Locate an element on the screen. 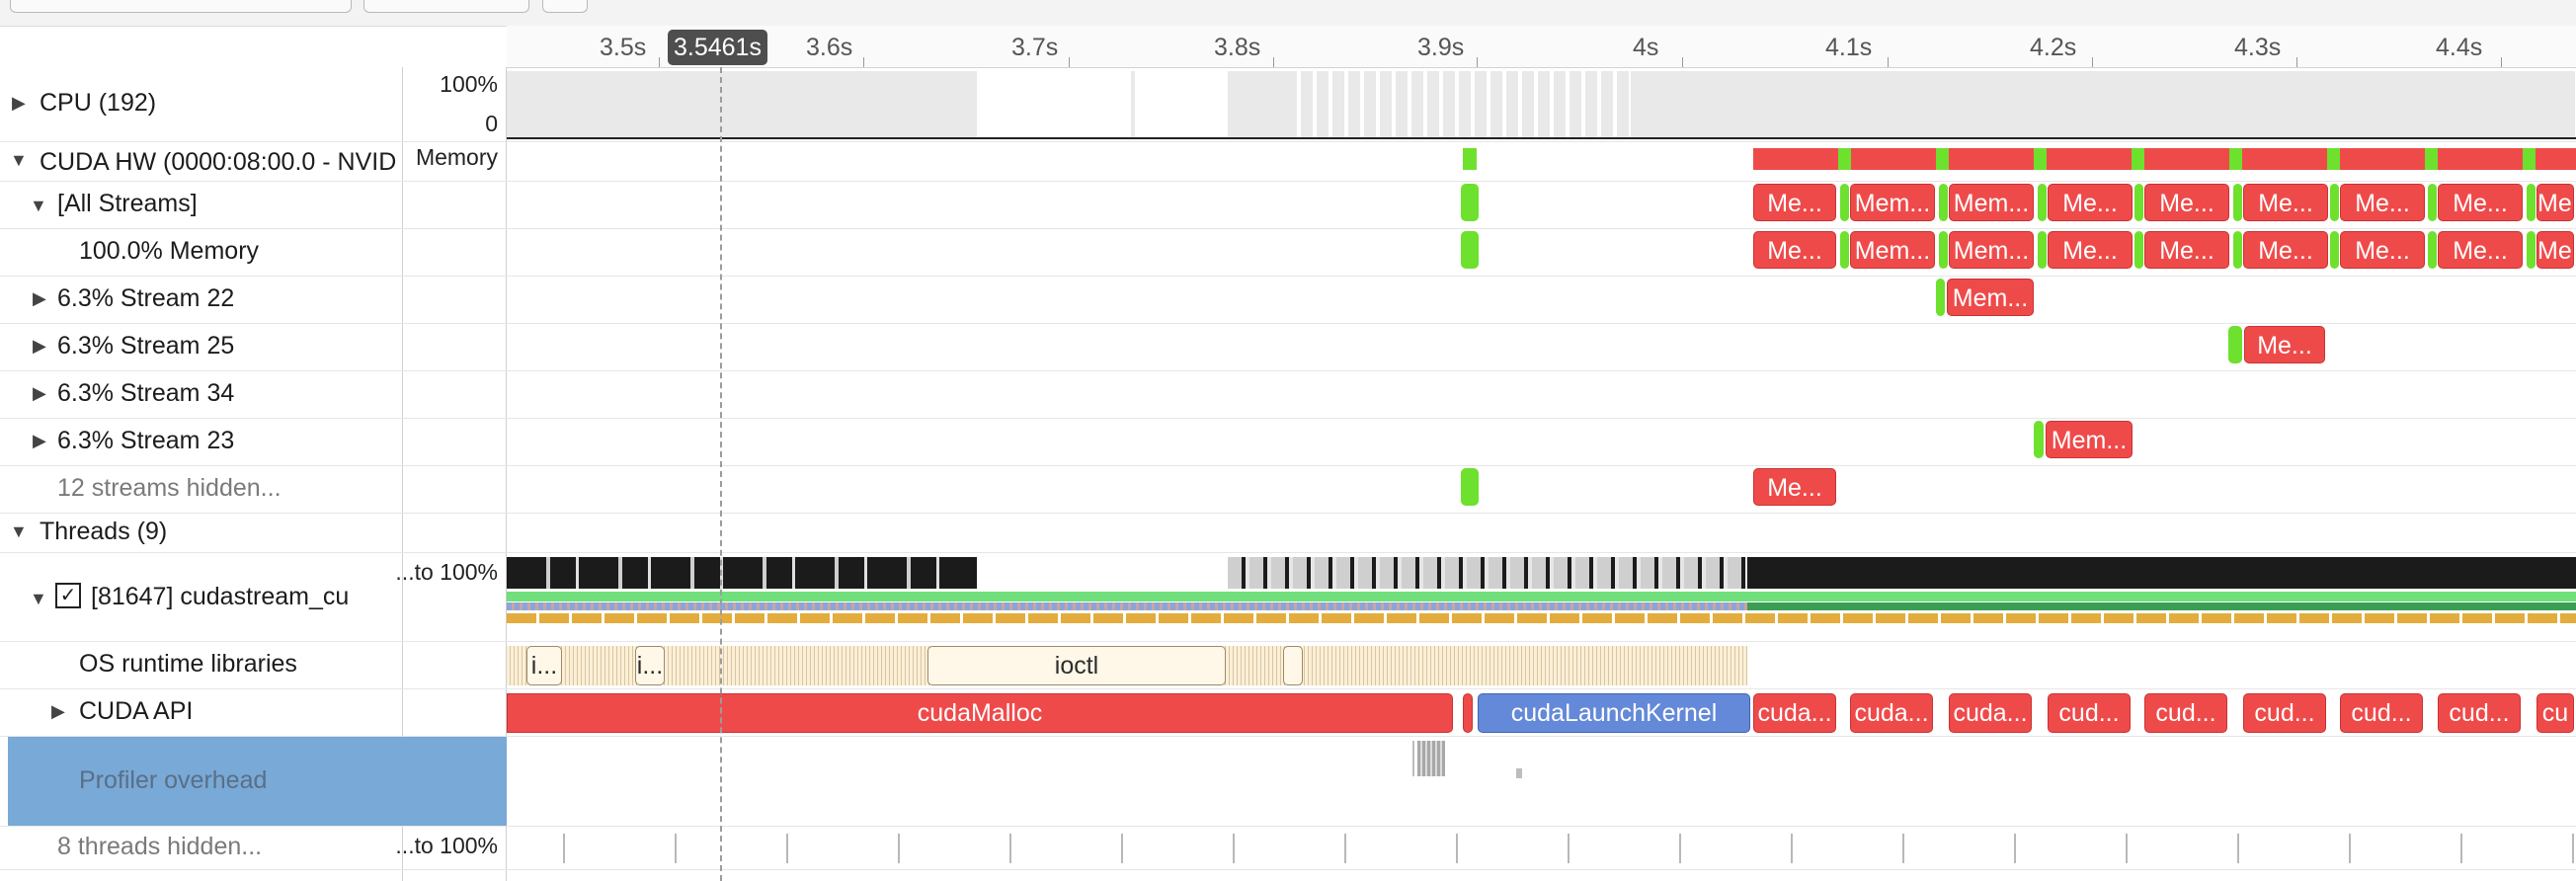  cuda-api-call: cu is located at coordinates (2555, 713).